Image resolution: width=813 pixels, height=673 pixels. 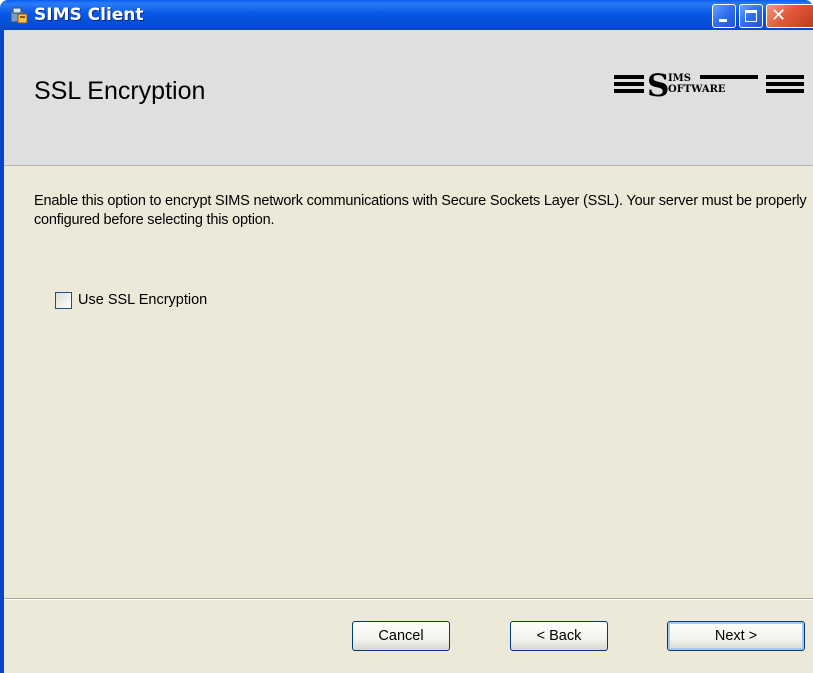 What do you see at coordinates (19, 15) in the screenshot?
I see `installer-app-icon` at bounding box center [19, 15].